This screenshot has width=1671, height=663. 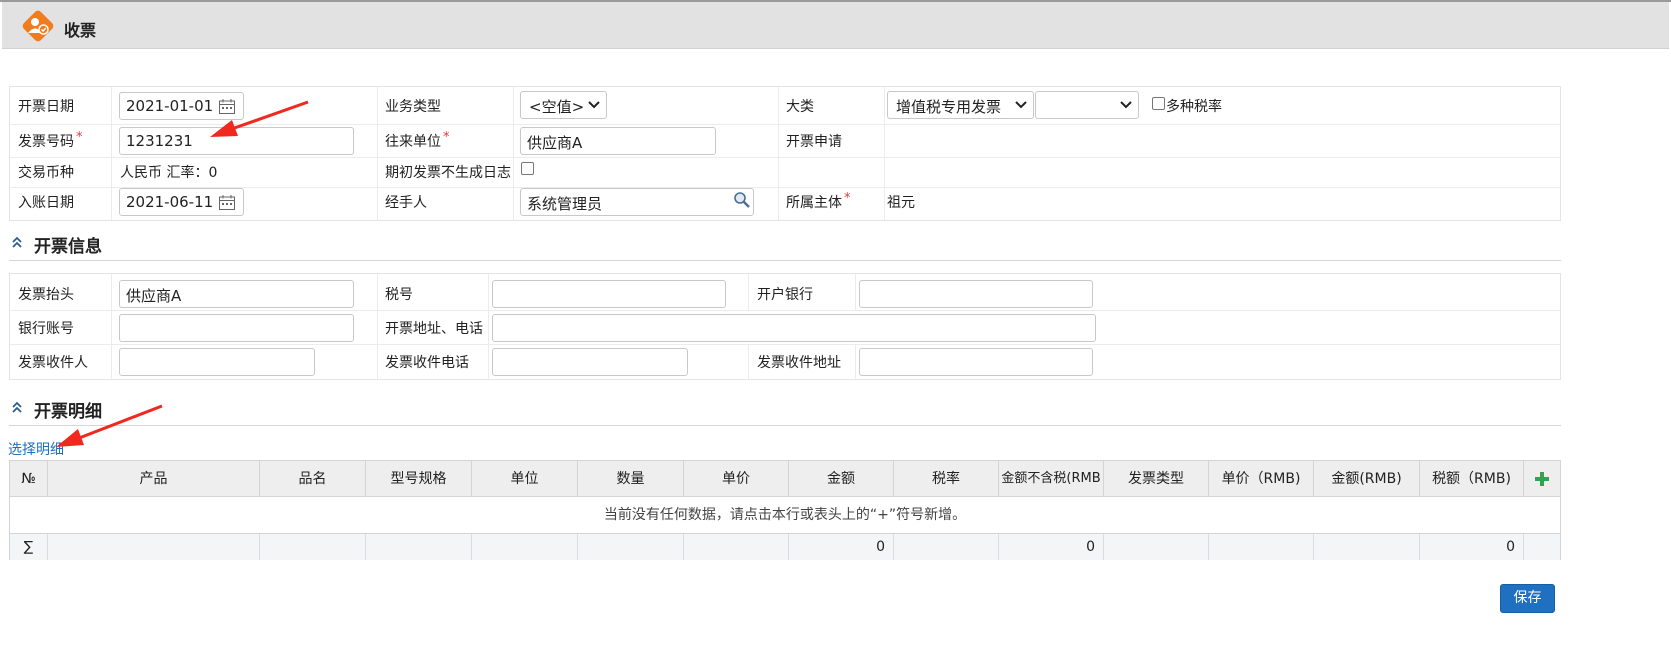 I want to click on currency-value: 人民币 汇率：0, so click(x=169, y=173).